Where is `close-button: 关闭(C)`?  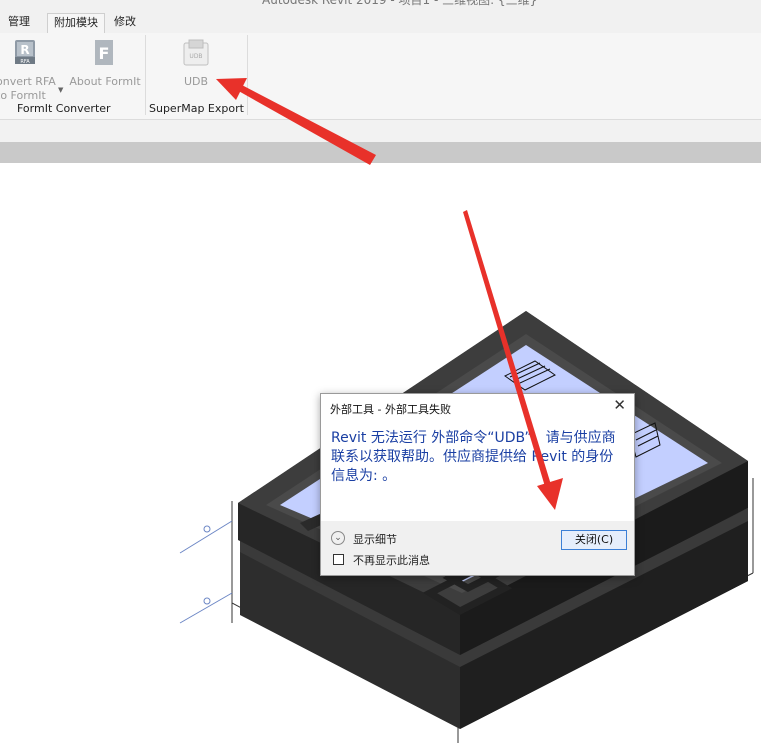
close-button: 关闭(C) is located at coordinates (594, 540).